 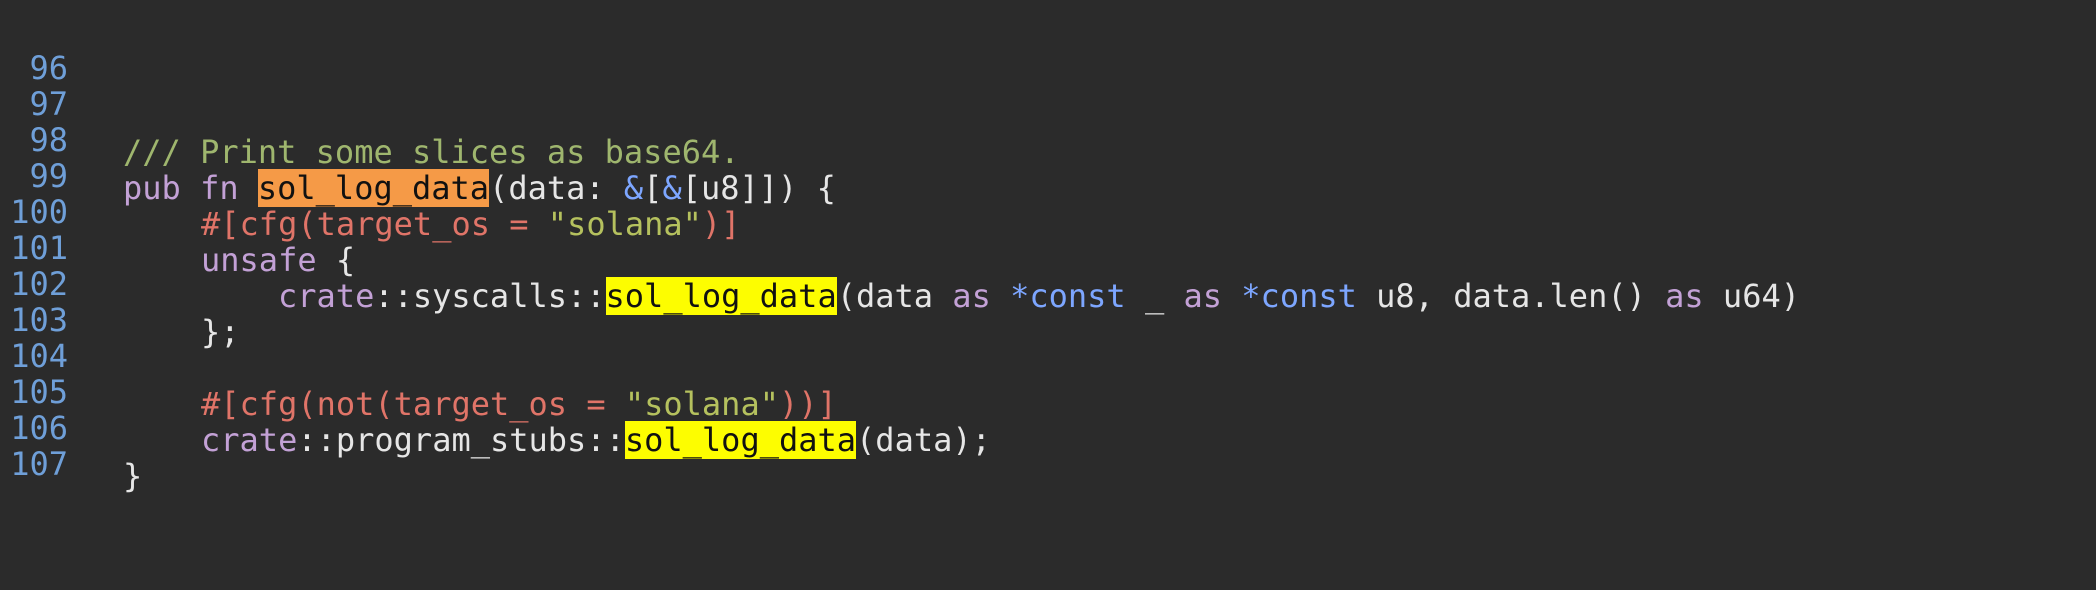 I want to click on block-close: }, so click(x=133, y=476).